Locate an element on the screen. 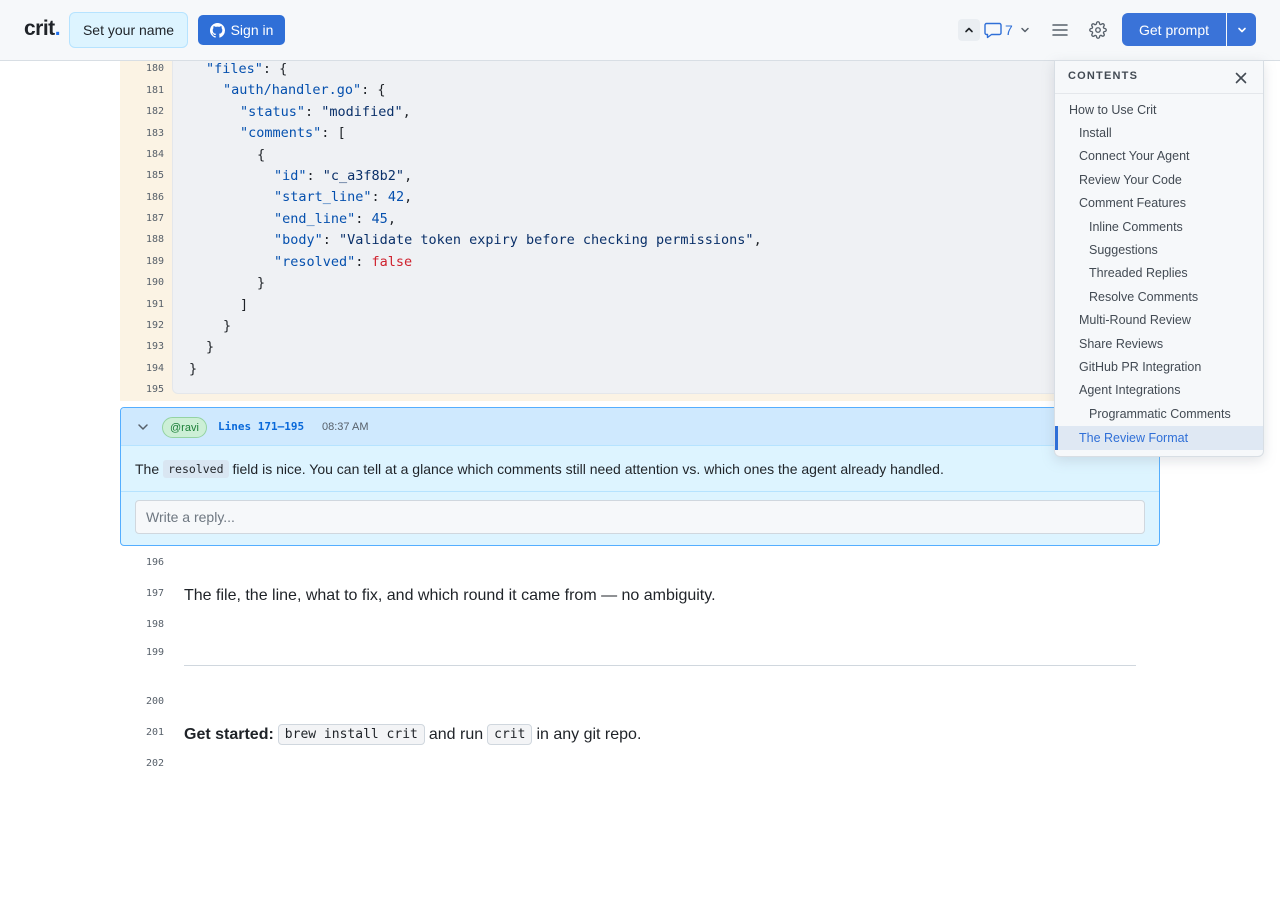 The image size is (1280, 900). line-number: 199 is located at coordinates (142, 652).